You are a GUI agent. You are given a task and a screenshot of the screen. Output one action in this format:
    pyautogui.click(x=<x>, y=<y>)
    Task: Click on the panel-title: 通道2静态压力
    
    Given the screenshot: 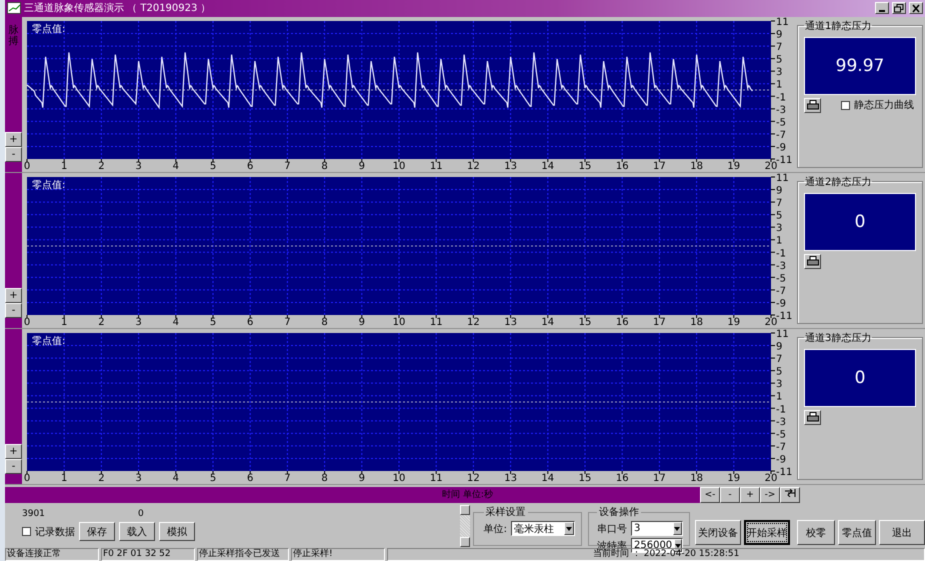 What is the action you would take?
    pyautogui.click(x=838, y=182)
    